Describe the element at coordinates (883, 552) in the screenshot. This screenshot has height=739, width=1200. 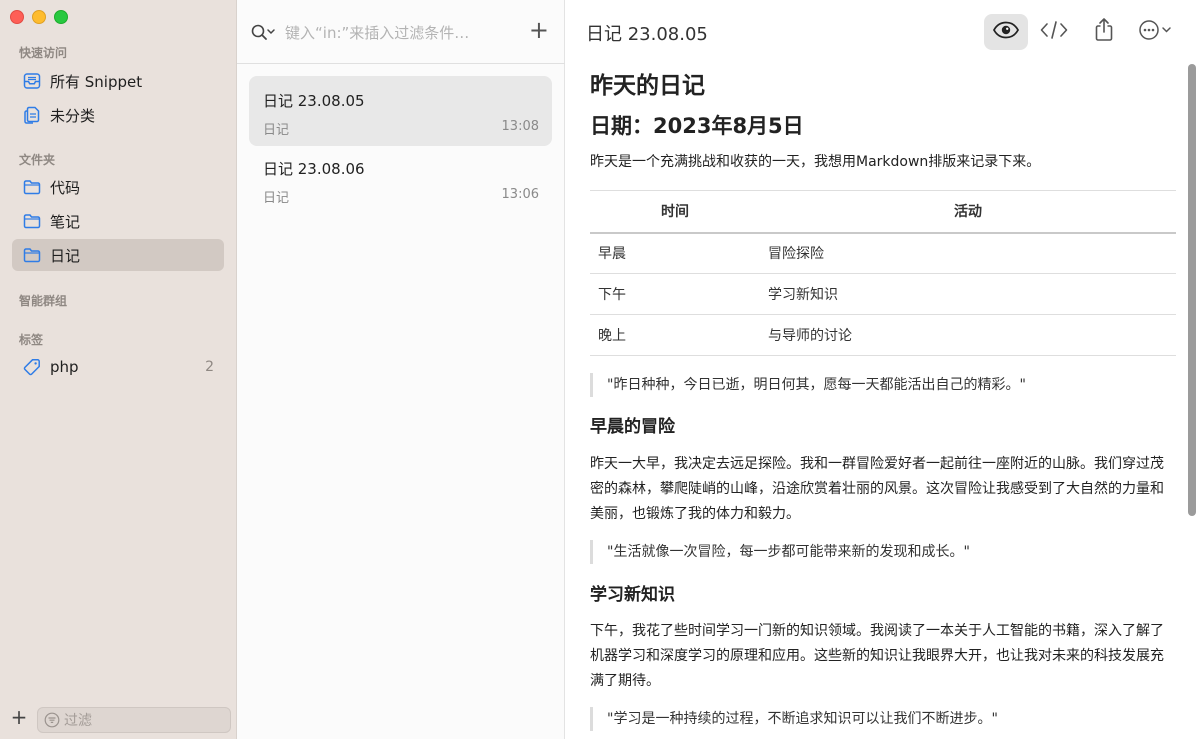
I see `blockquote: "生活就像一次冒险，每一步都可能带来新的发现和成长。"` at that location.